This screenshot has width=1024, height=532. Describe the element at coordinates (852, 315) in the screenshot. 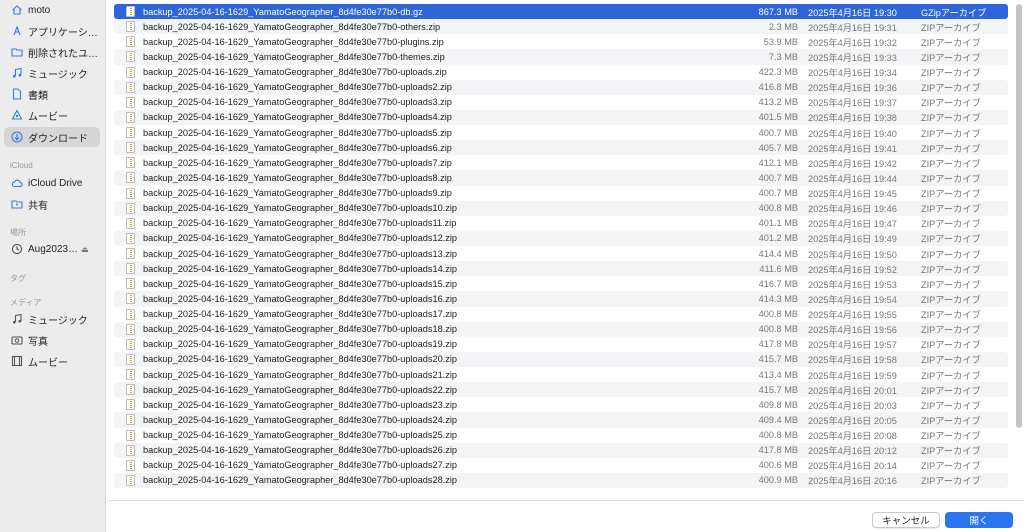

I see `file-date: 2025年4月16日 19:55` at that location.